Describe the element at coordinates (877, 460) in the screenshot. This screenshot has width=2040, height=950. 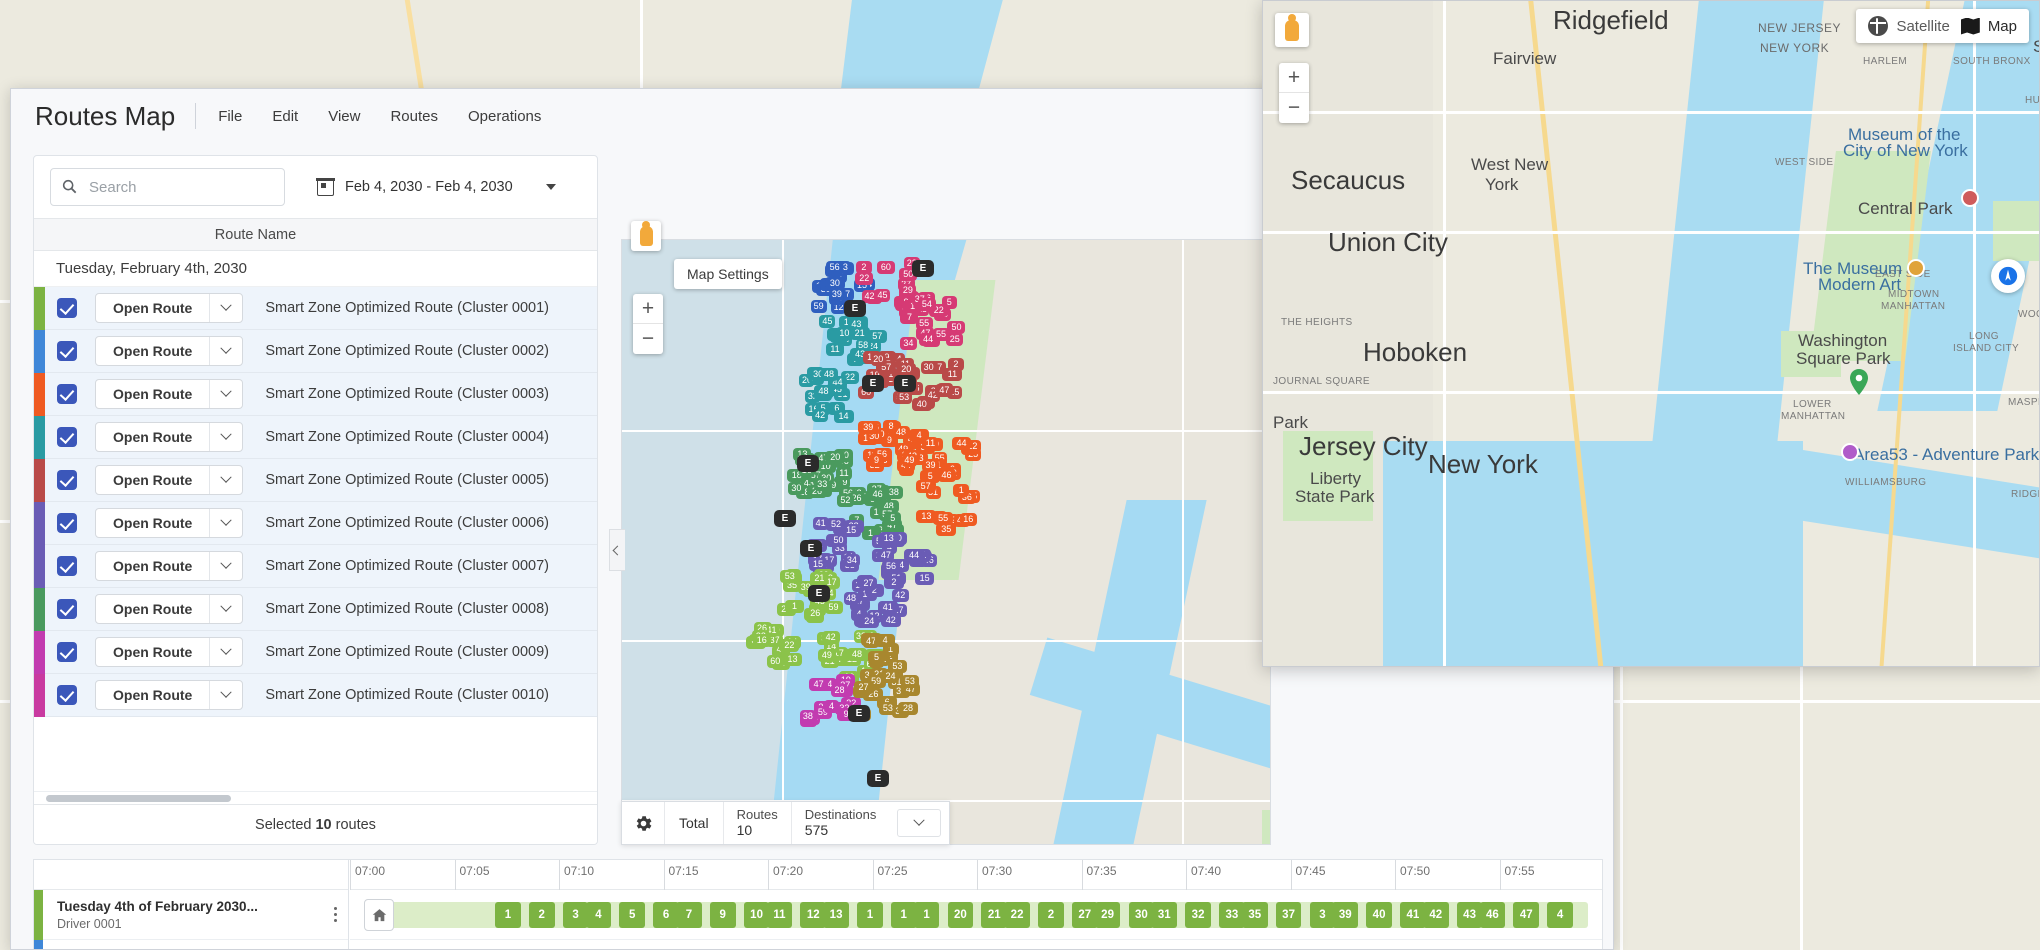
I see `route-stop-marker: 9` at that location.